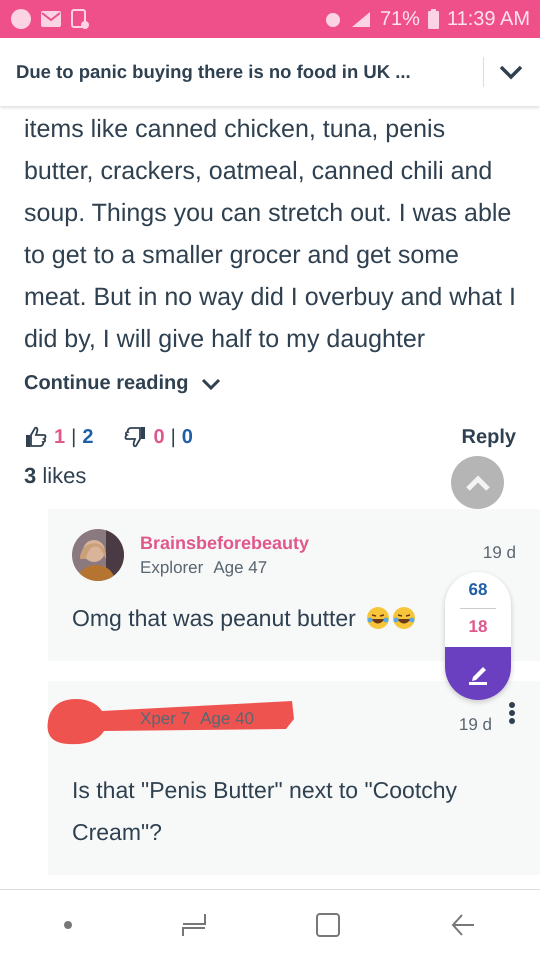 The width and height of the screenshot is (540, 960). Describe the element at coordinates (478, 590) in the screenshot. I see `vote-up-count: 68` at that location.